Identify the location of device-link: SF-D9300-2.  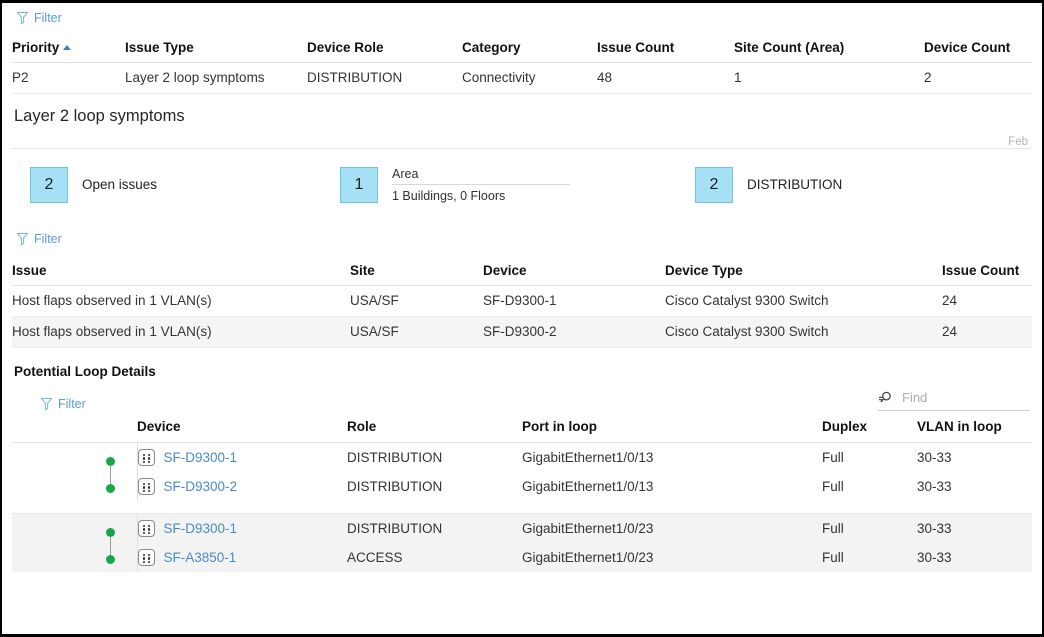
(201, 486).